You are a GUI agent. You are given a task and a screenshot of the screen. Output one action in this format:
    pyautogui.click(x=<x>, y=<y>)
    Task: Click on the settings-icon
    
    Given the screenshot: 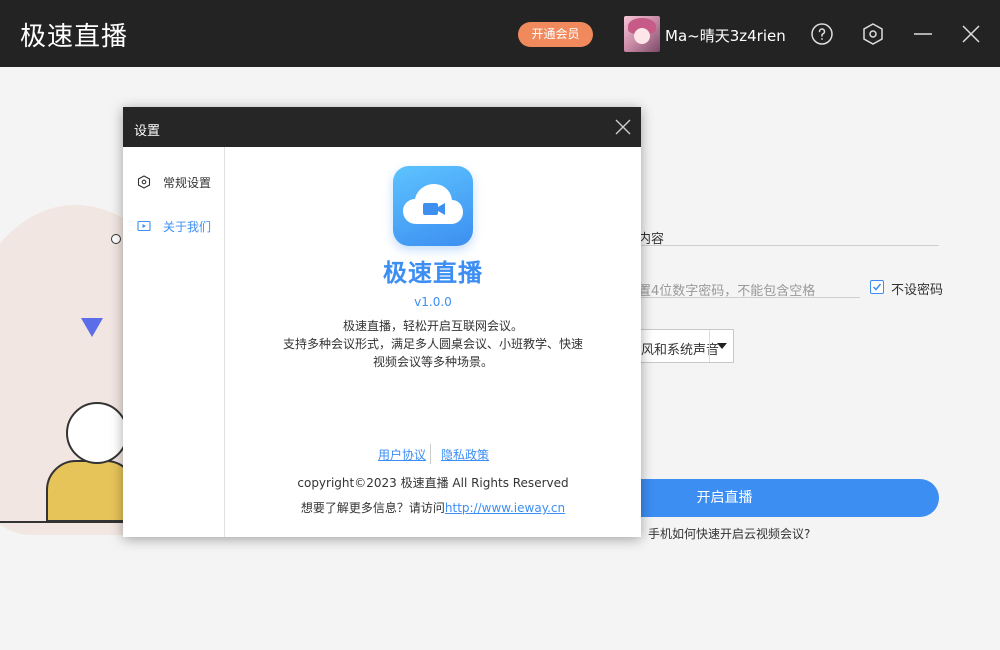 What is the action you would take?
    pyautogui.click(x=873, y=34)
    